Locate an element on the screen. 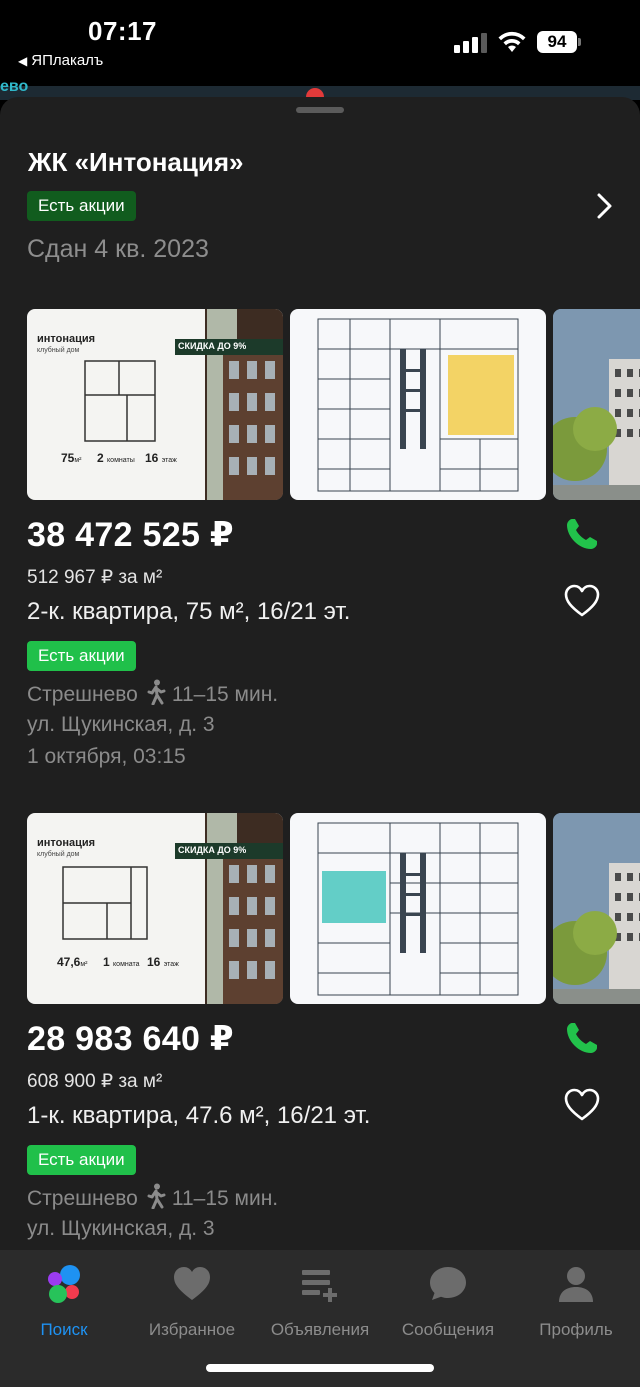 The height and width of the screenshot is (1387, 640). tab-profile: Профиль is located at coordinates (576, 1302).